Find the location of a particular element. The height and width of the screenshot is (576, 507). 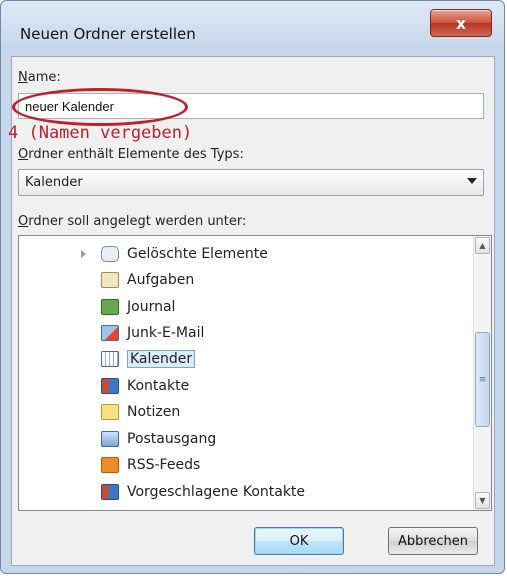

scrollbar-thumb: ≡ is located at coordinates (482, 379).